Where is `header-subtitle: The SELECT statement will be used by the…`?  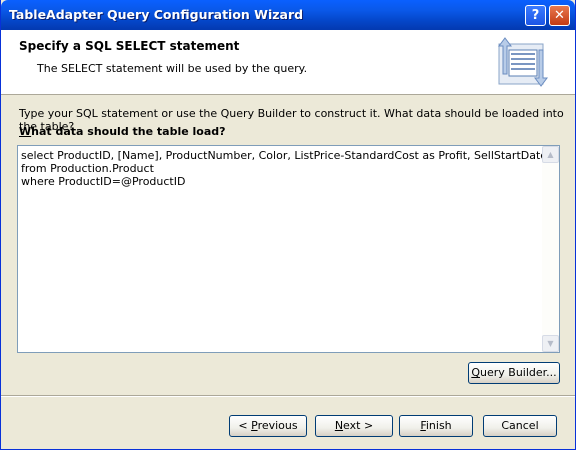
header-subtitle: The SELECT statement will be used by the… is located at coordinates (172, 68).